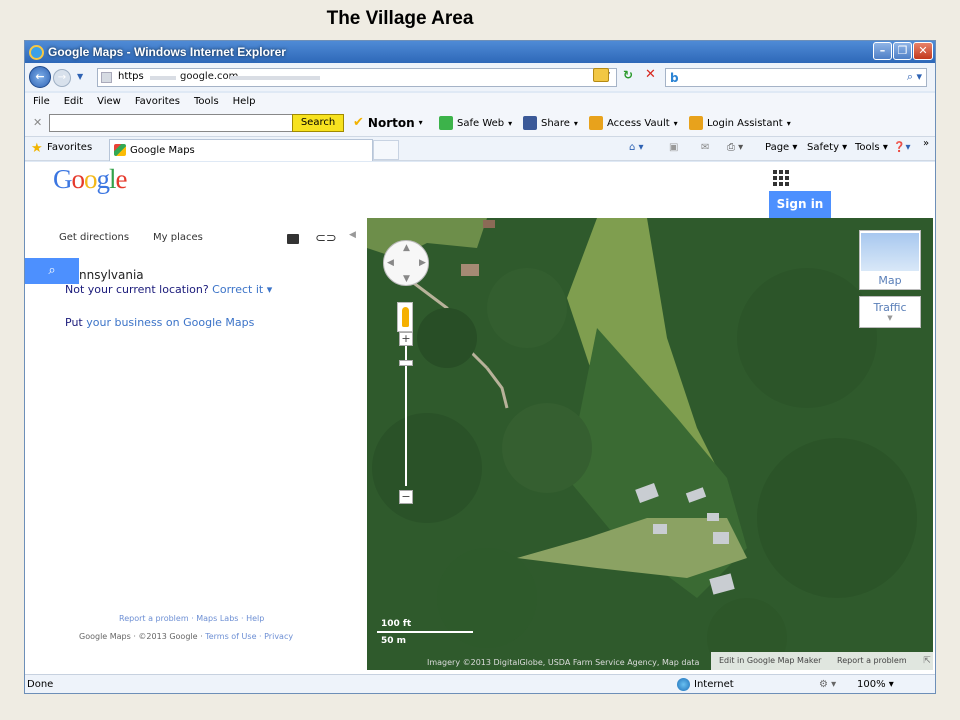 Image resolution: width=960 pixels, height=720 pixels. What do you see at coordinates (890, 280) in the screenshot?
I see `map-type-label: Map` at bounding box center [890, 280].